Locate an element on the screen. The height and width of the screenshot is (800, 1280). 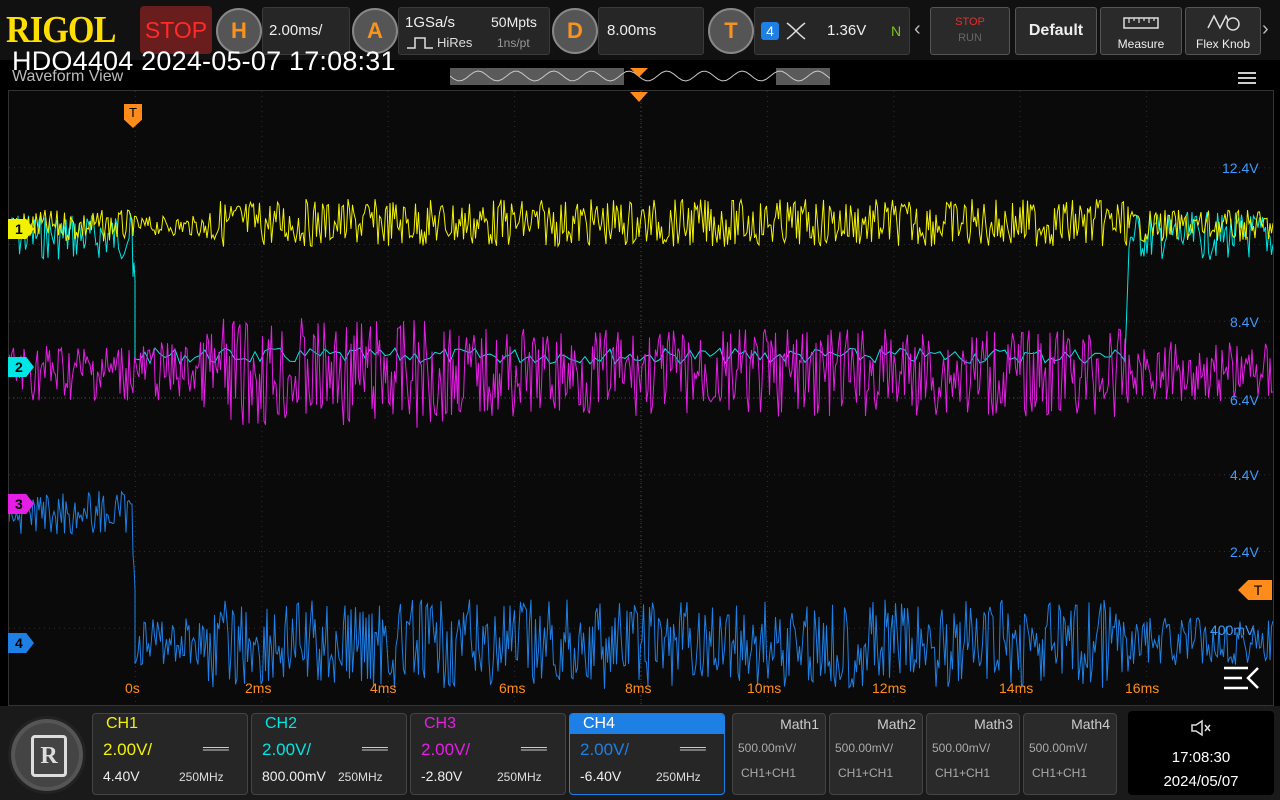
rigol-r-icon: R is located at coordinates (49, 756).